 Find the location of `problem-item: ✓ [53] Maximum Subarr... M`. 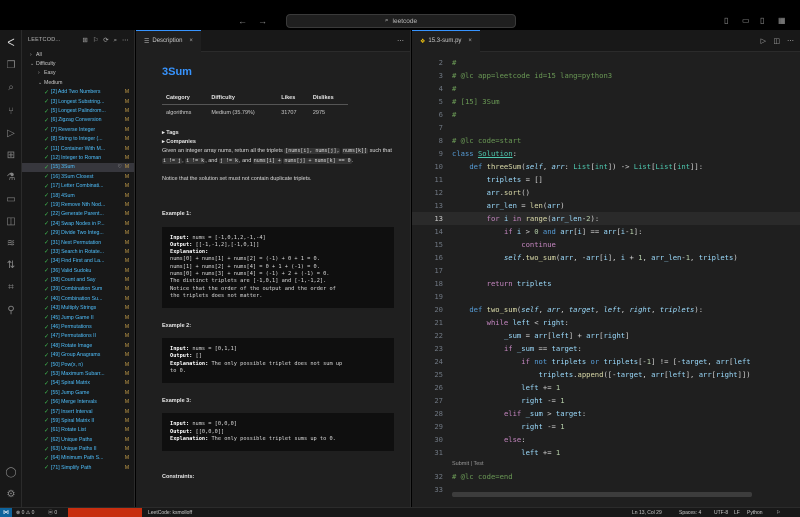

problem-item: ✓ [53] Maximum Subarr... M is located at coordinates (78, 373).